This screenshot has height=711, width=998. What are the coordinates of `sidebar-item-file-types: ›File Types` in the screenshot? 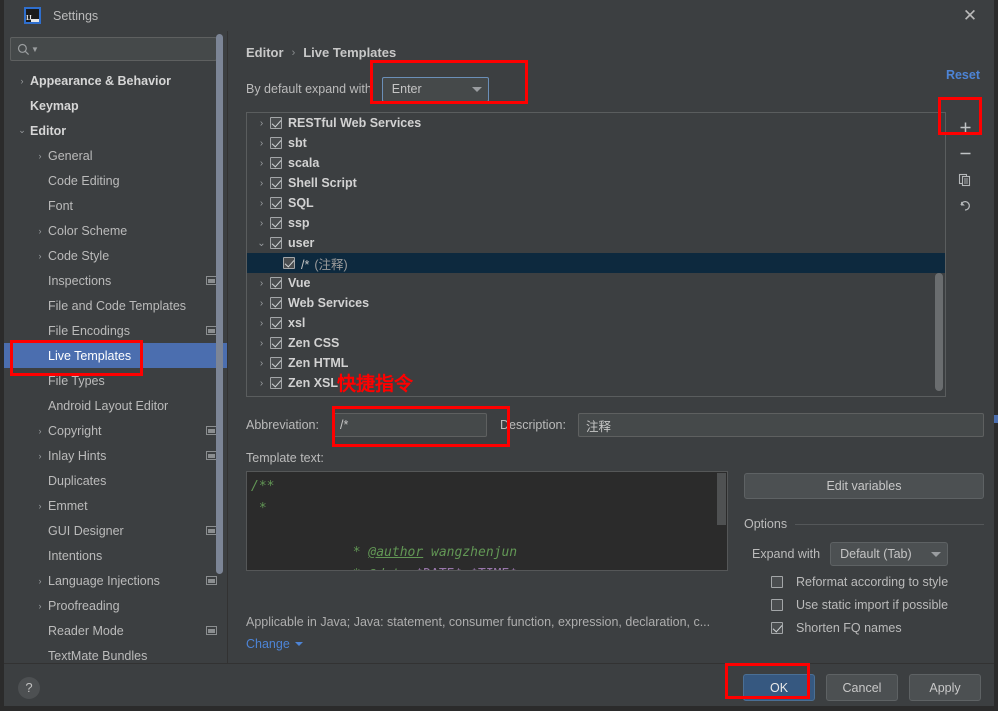 It's located at (113, 380).